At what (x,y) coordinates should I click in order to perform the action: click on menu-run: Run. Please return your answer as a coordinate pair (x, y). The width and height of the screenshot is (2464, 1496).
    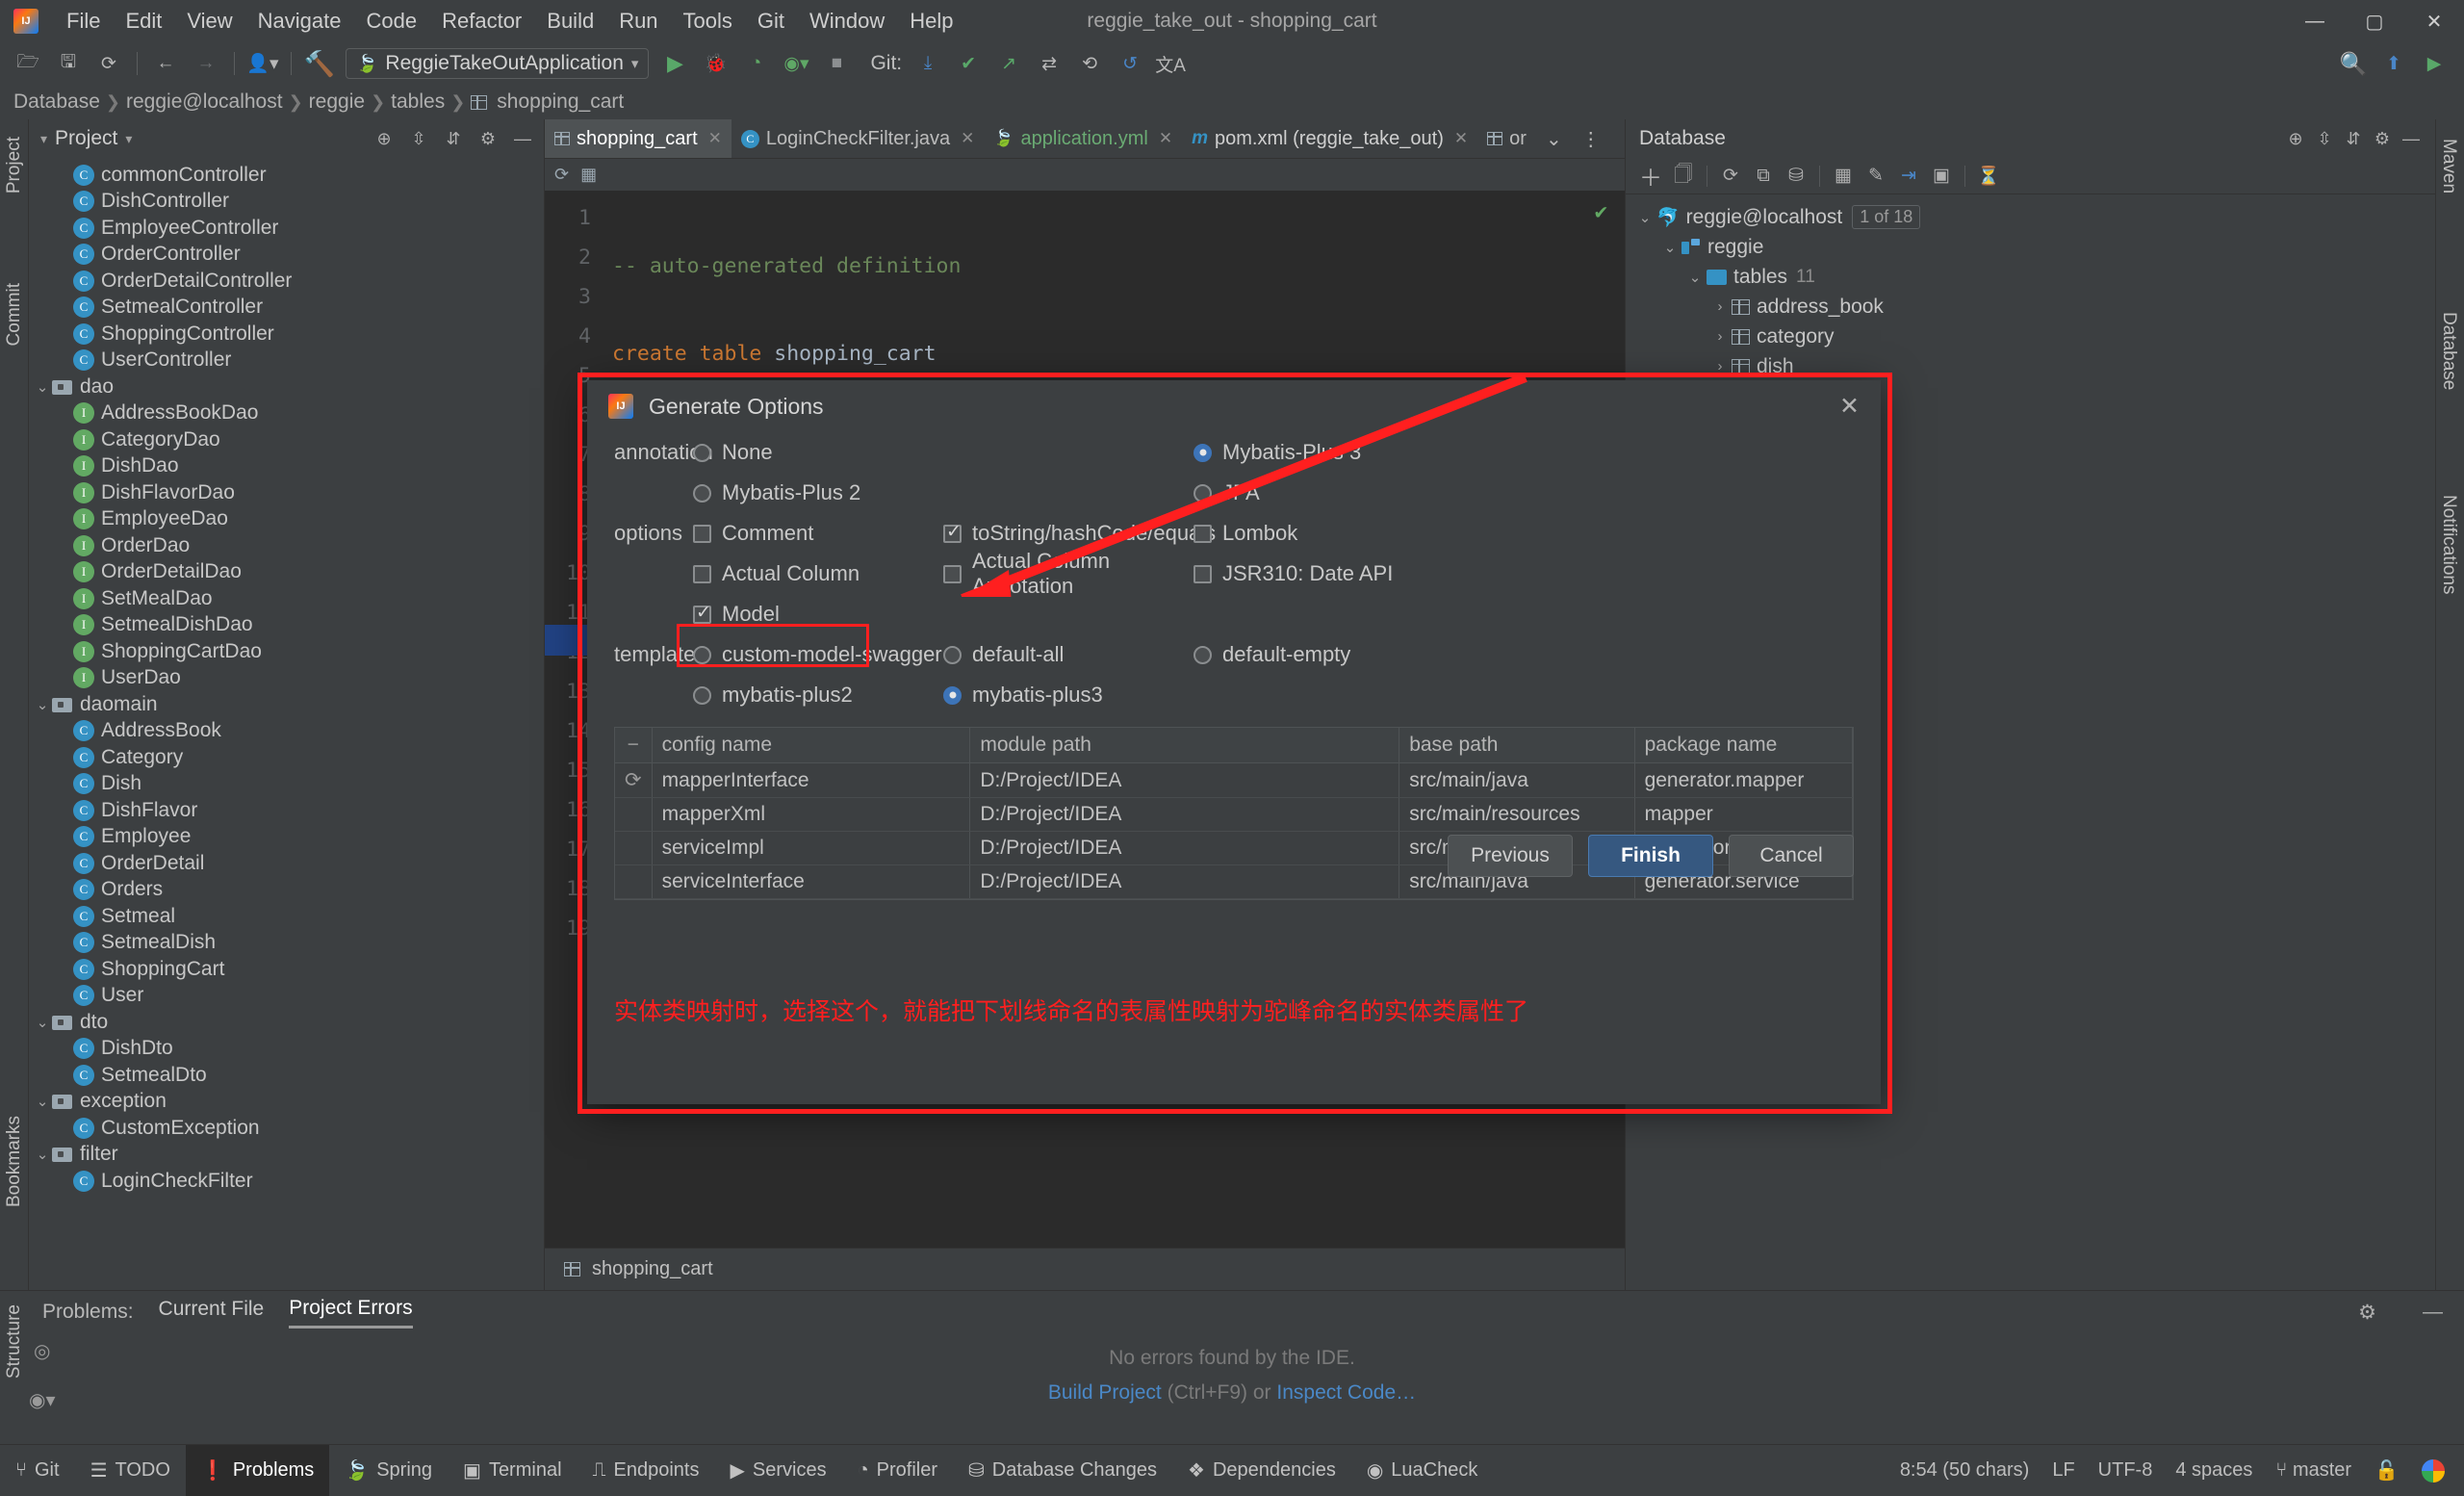
    Looking at the image, I should click on (638, 22).